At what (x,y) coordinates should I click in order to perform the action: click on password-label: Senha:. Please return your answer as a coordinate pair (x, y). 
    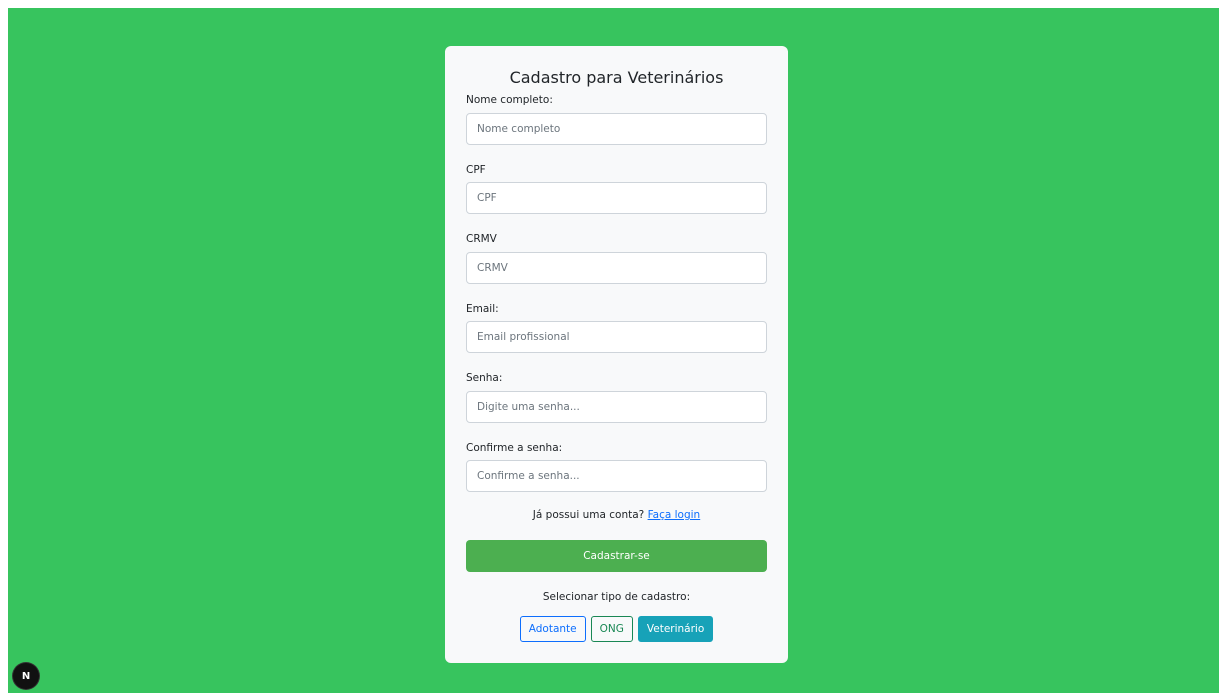
    Looking at the image, I should click on (484, 378).